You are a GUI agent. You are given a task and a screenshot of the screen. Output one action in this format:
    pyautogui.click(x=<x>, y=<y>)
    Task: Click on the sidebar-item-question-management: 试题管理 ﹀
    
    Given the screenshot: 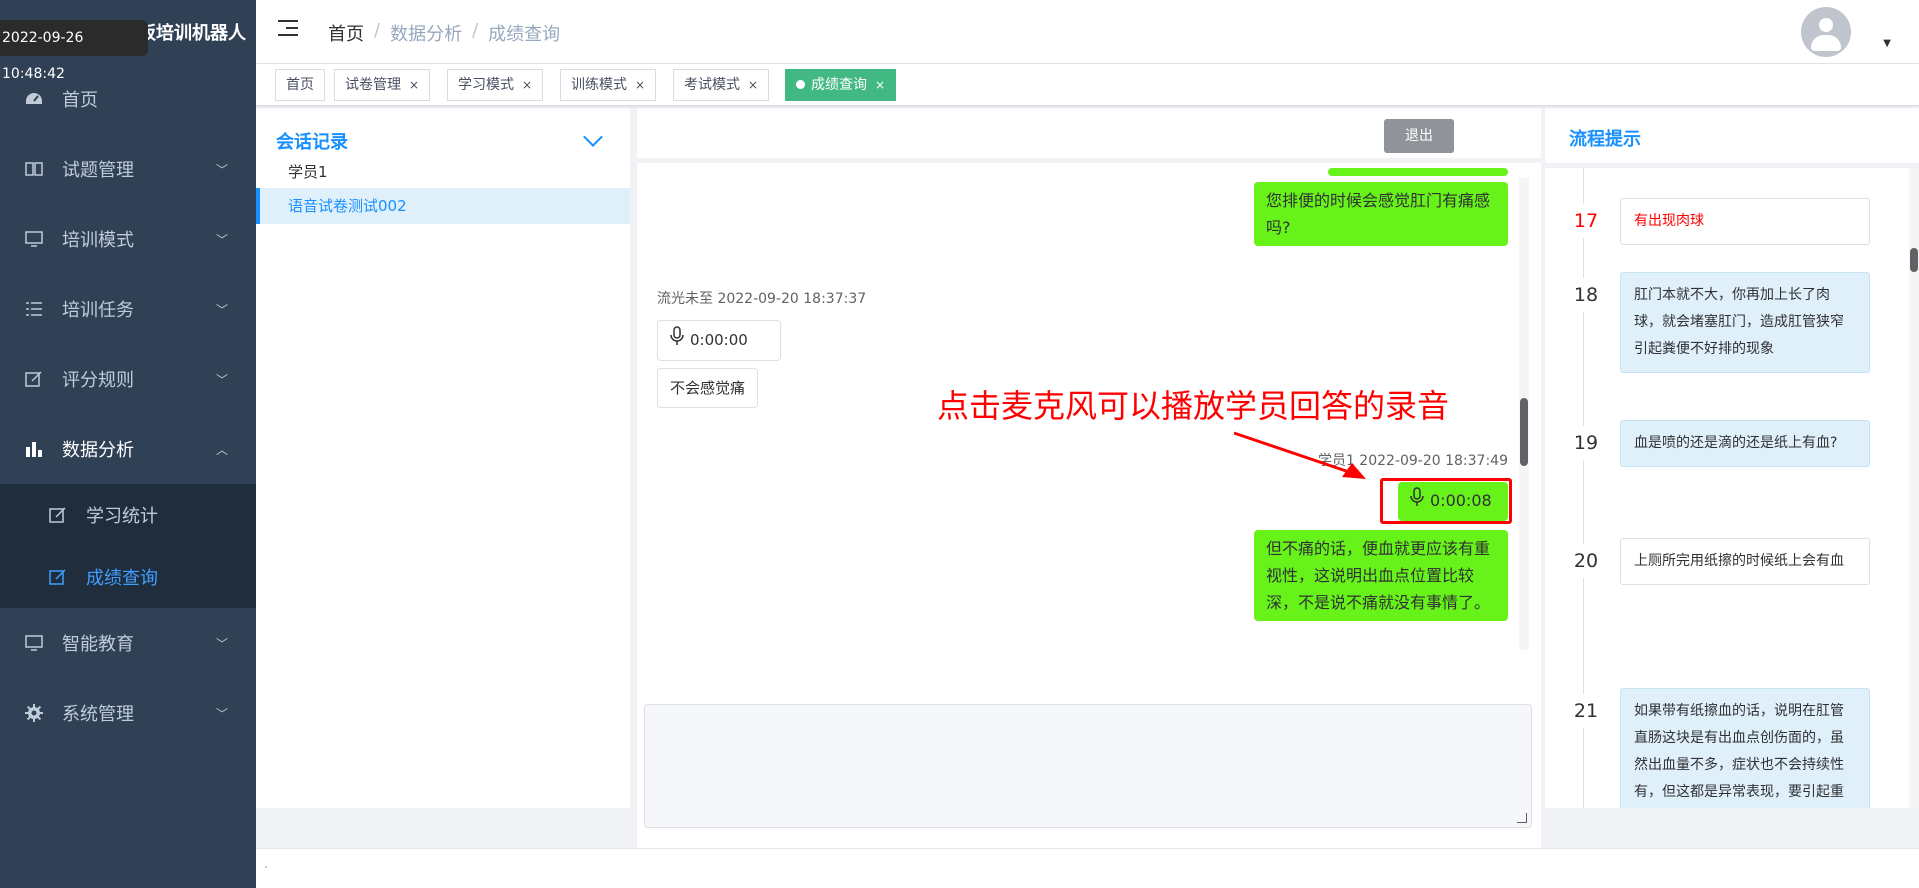 What is the action you would take?
    pyautogui.click(x=128, y=169)
    